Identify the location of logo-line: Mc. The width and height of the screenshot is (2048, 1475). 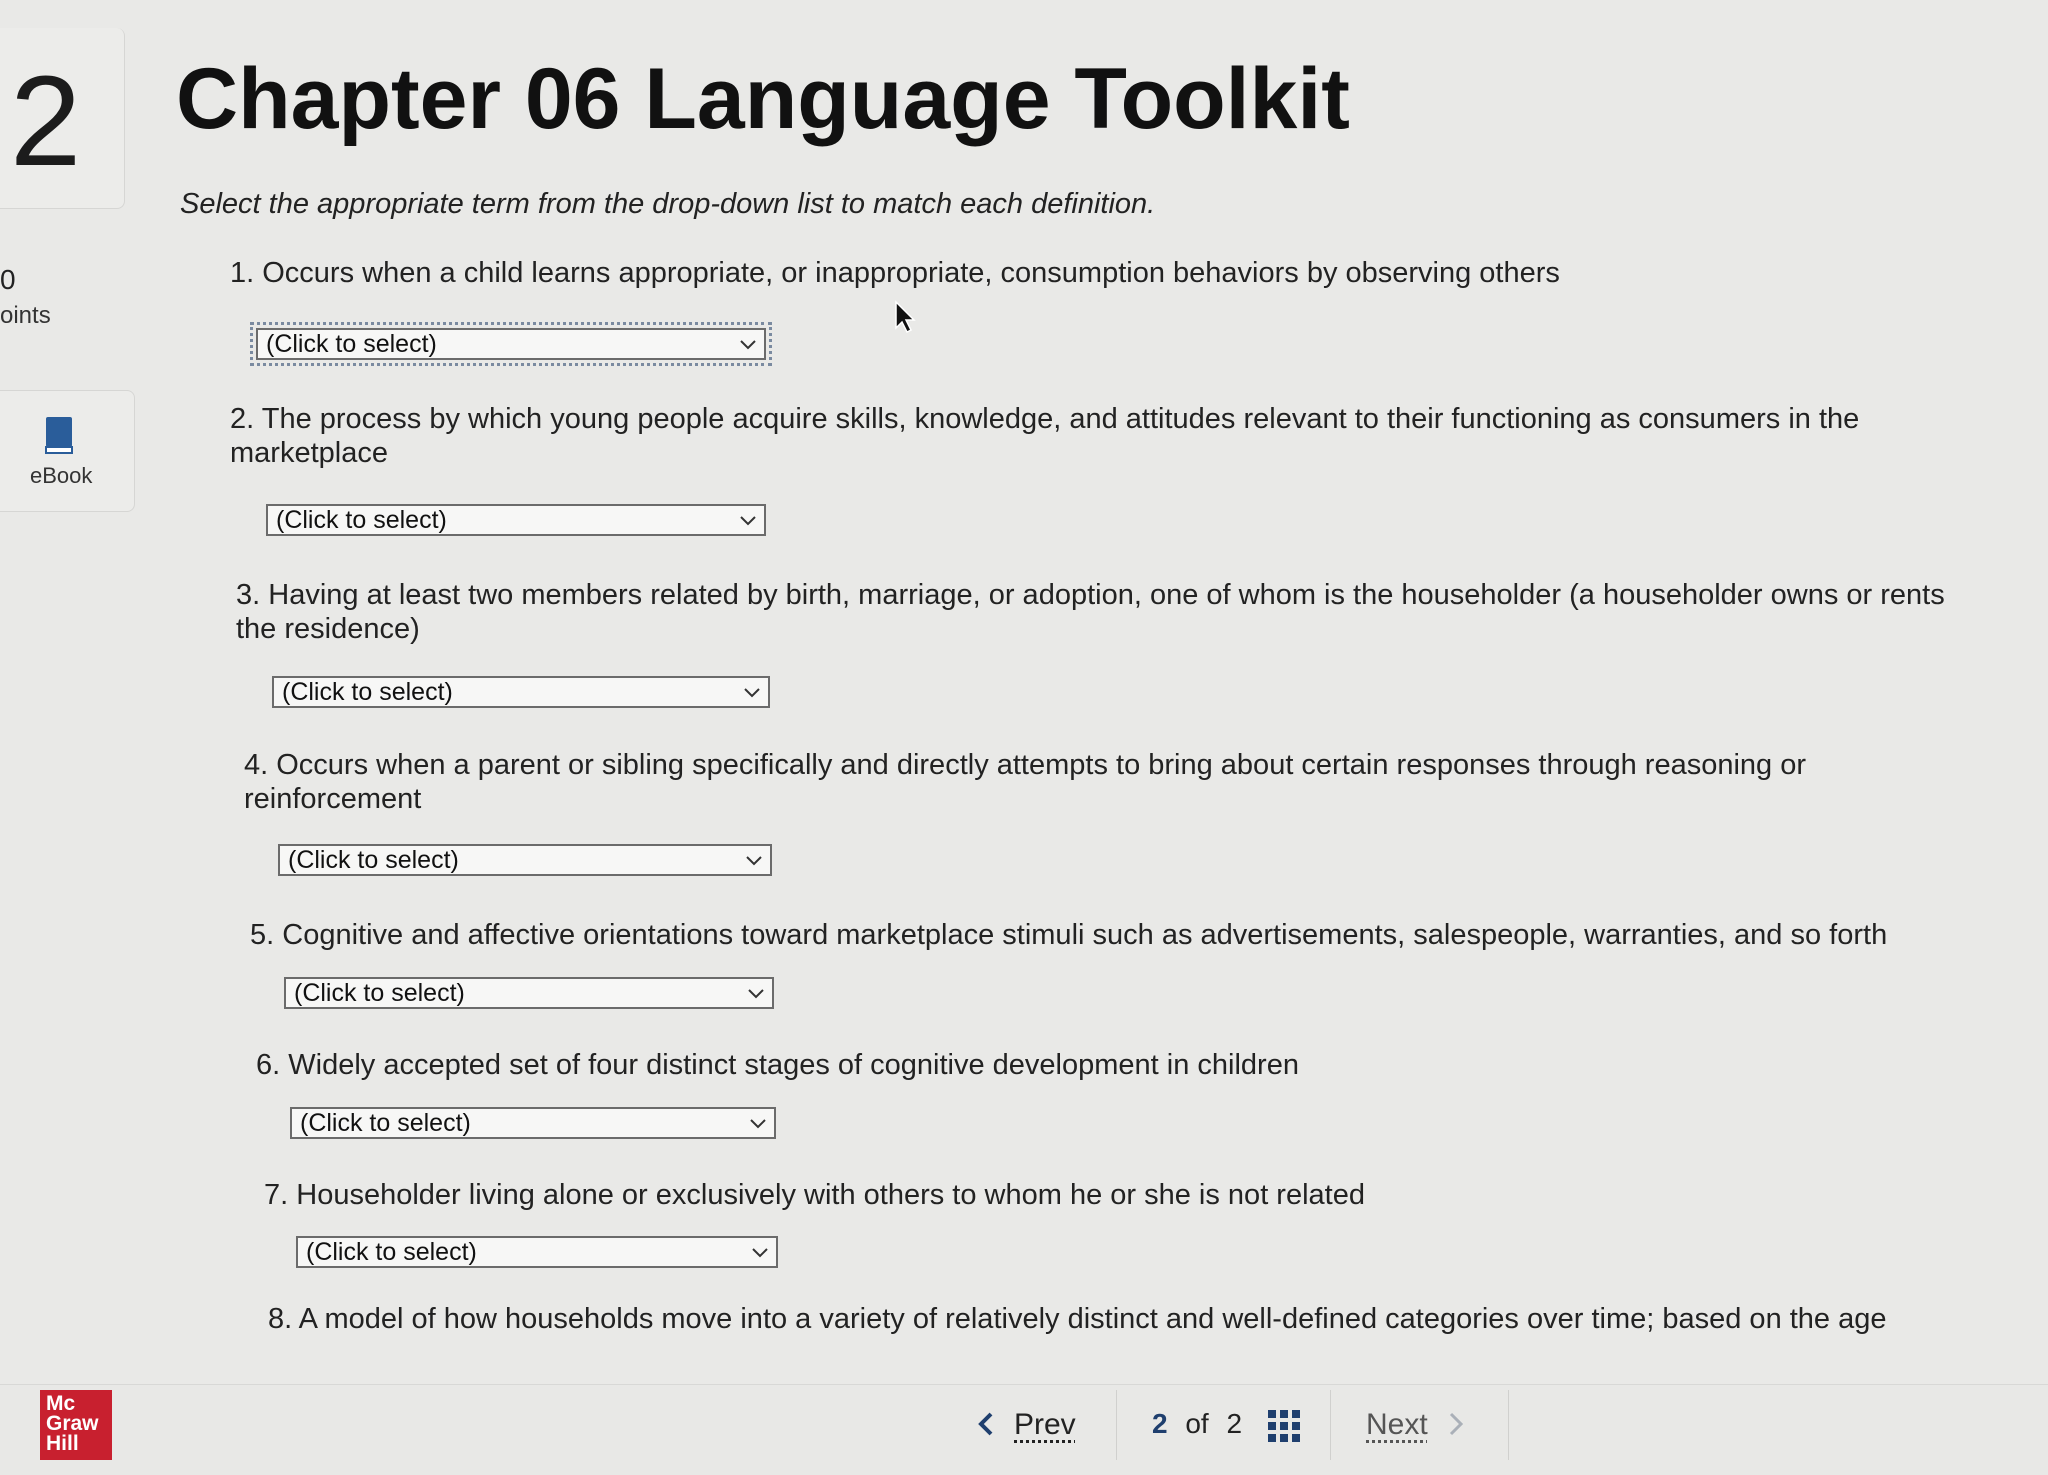
(61, 1403).